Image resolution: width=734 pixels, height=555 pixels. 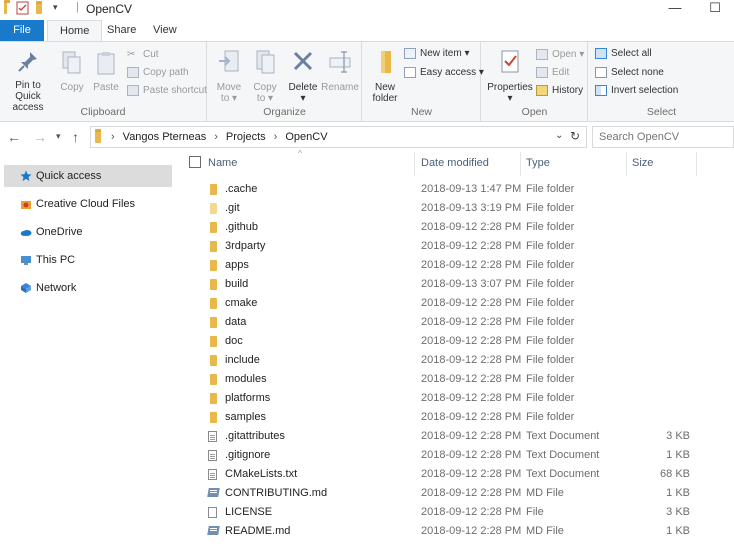 I want to click on recent-locations-chevron-icon: ▾, so click(x=58, y=136).